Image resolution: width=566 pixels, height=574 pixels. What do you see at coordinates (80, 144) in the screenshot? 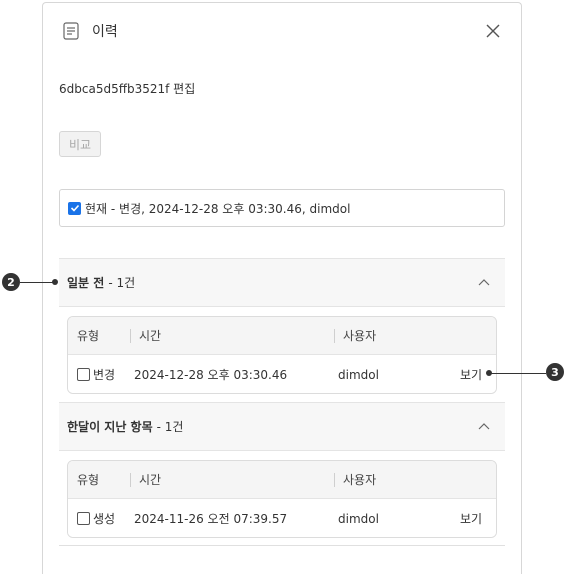
I see `compare-button: 비교` at bounding box center [80, 144].